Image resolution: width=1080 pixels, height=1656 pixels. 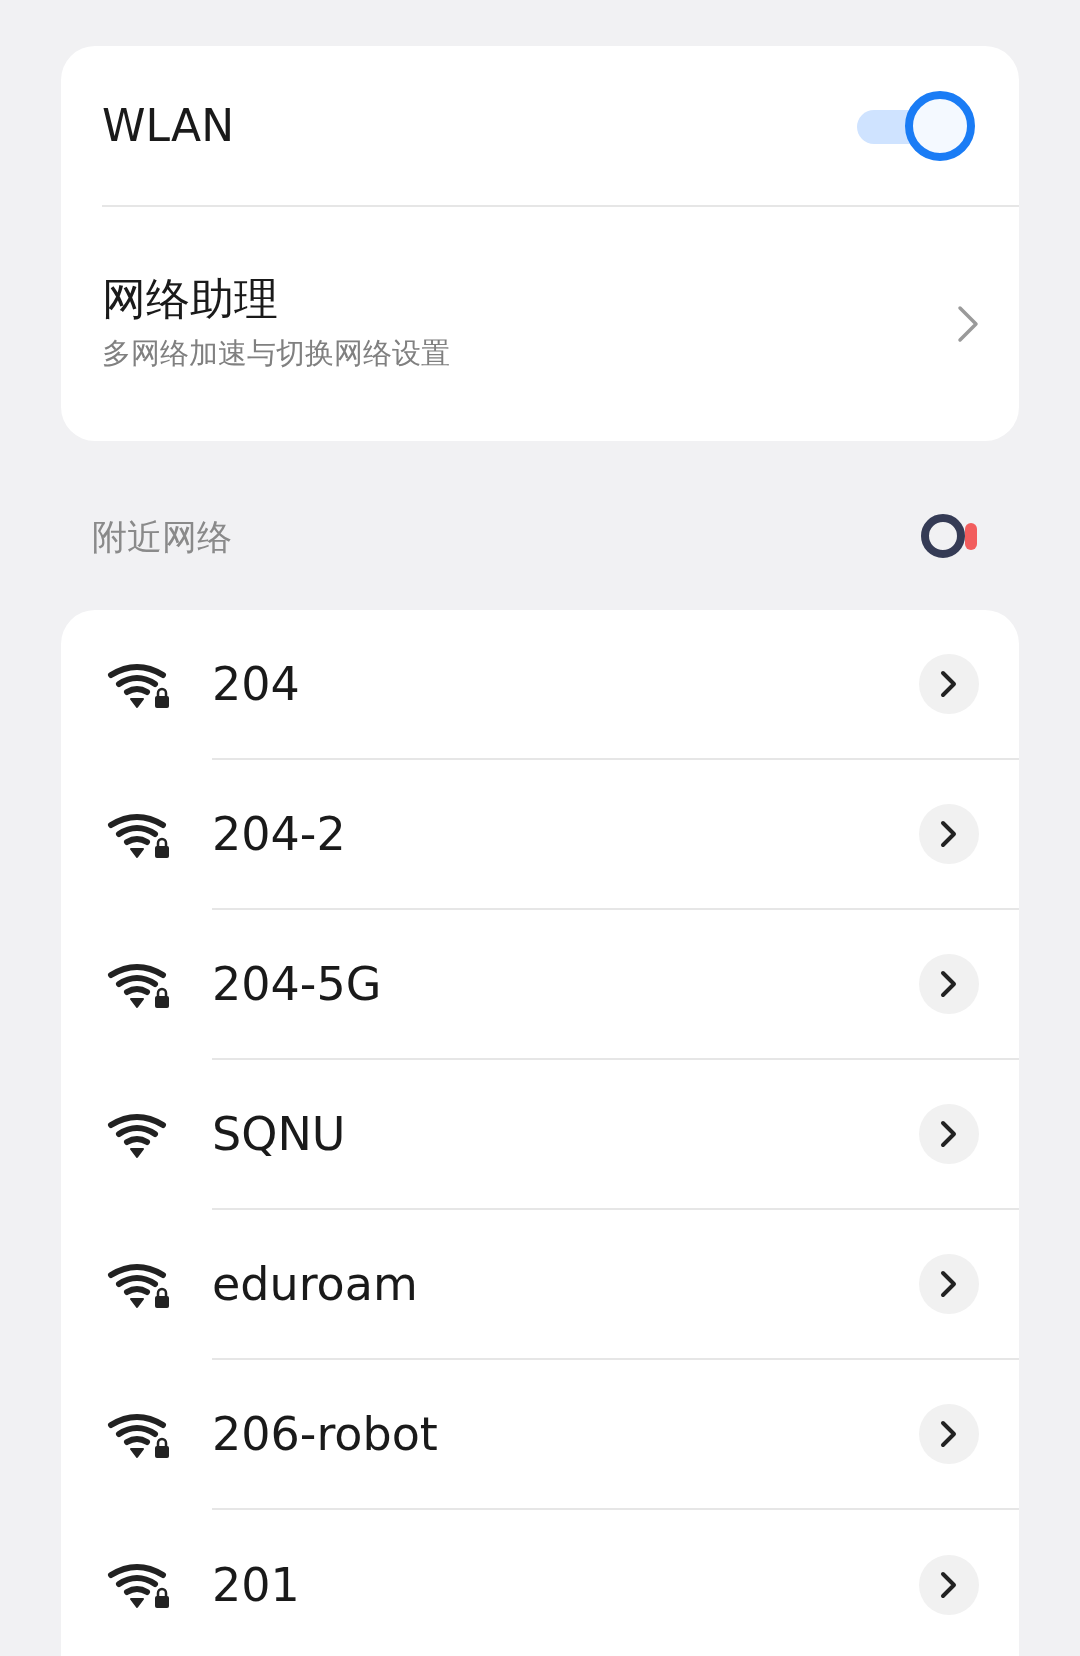 I want to click on assistant-subtitle: 多网络加速与切换网络设置, so click(x=276, y=353).